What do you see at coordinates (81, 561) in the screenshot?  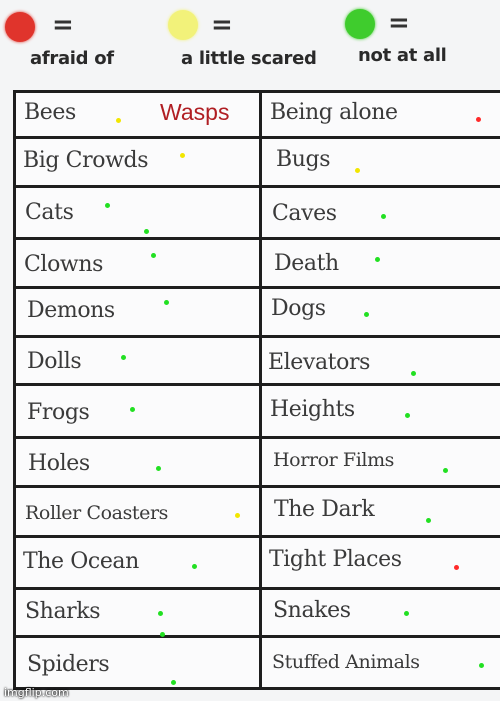 I see `fear-label: The Ocean` at bounding box center [81, 561].